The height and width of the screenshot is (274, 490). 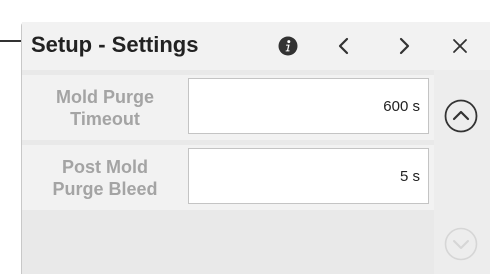 What do you see at coordinates (308, 106) in the screenshot?
I see `mold-purge-timeout-field: 600 s` at bounding box center [308, 106].